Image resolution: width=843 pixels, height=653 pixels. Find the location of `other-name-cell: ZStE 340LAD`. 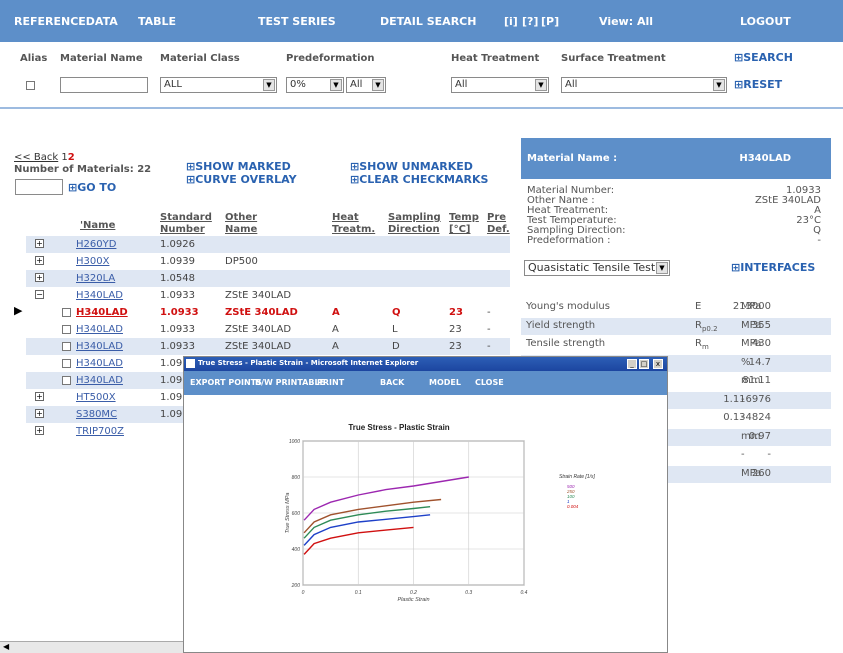

other-name-cell: ZStE 340LAD is located at coordinates (261, 312).